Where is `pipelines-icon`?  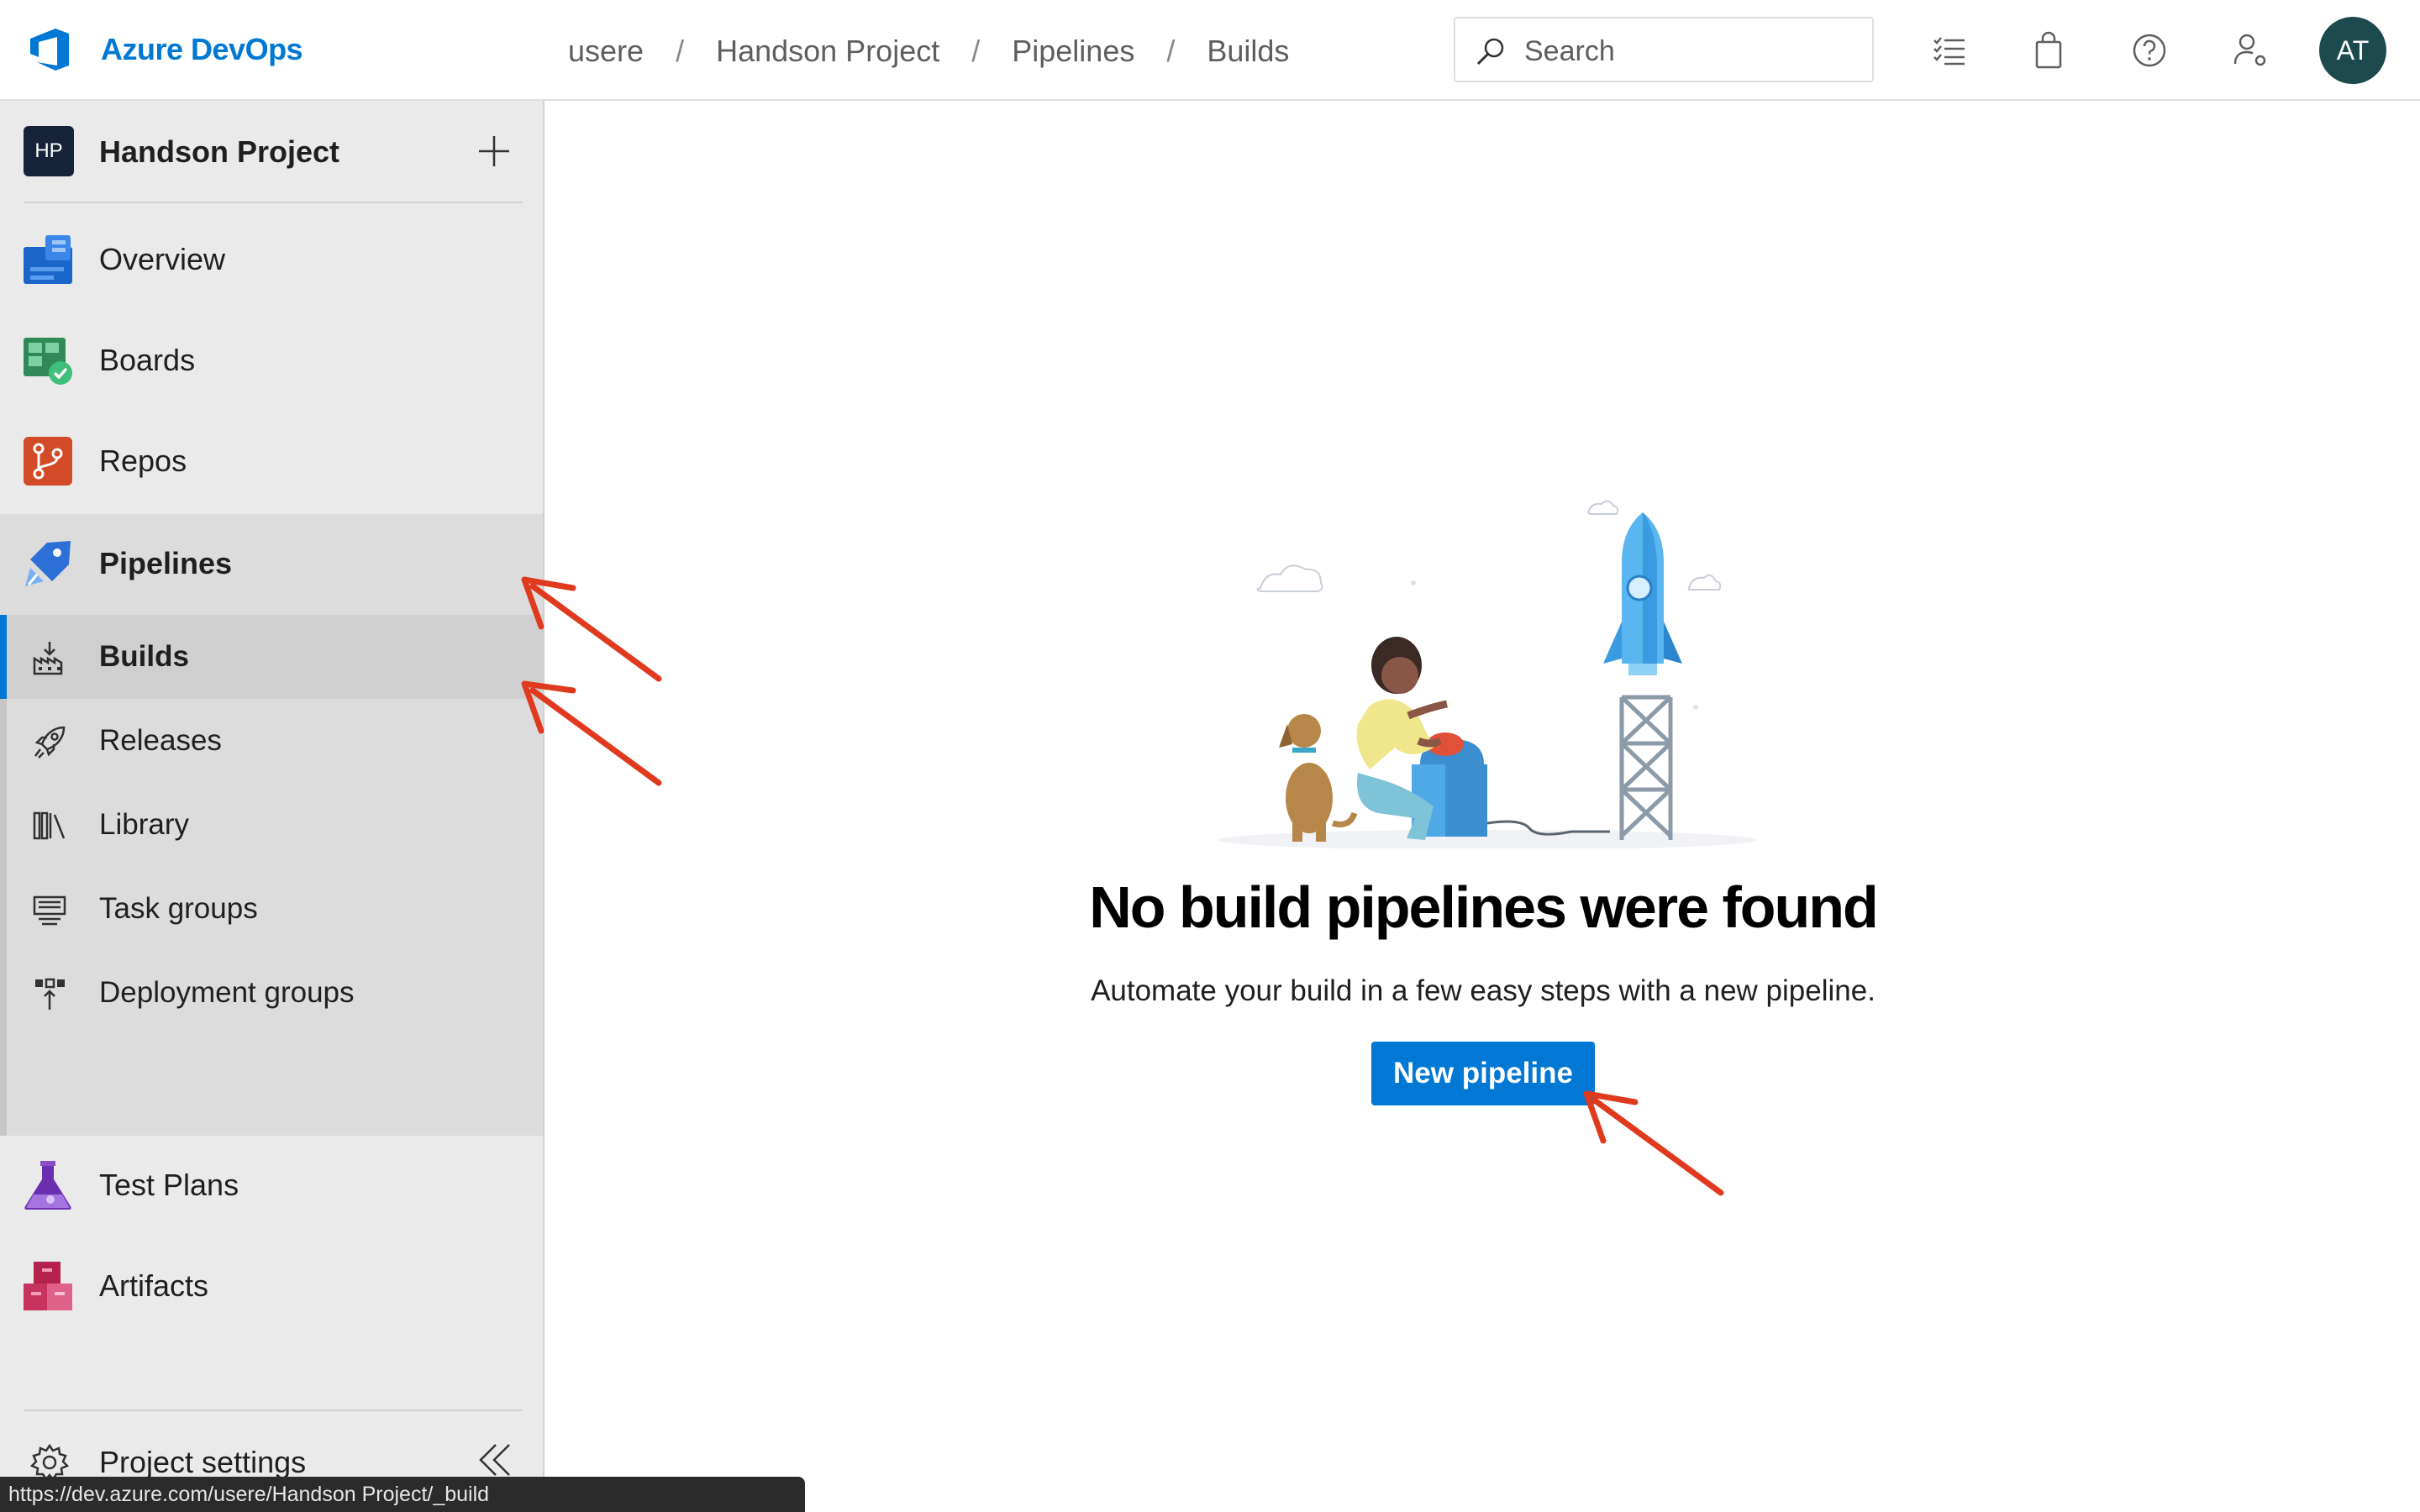 pipelines-icon is located at coordinates (48, 563).